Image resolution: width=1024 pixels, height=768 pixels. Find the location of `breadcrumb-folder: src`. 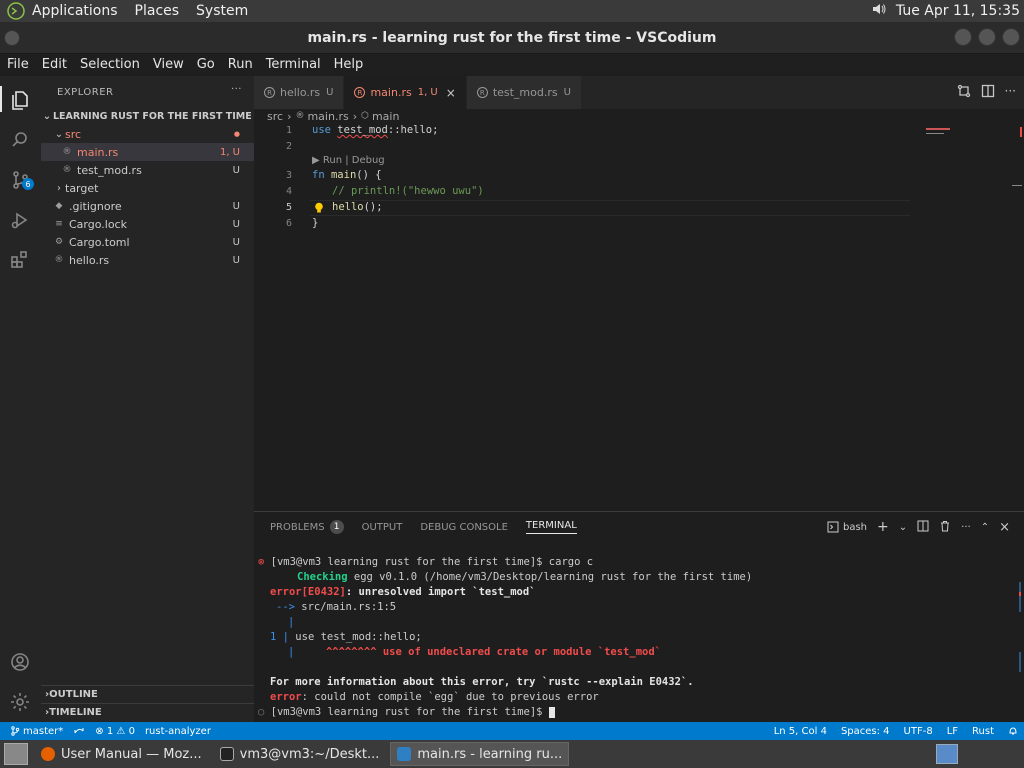

breadcrumb-folder: src is located at coordinates (275, 116).